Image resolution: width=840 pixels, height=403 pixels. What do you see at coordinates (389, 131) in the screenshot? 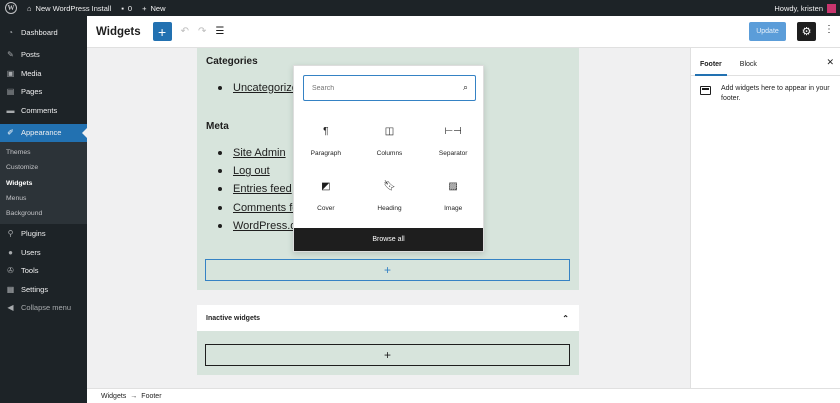
I see `columns-icon: ◫` at bounding box center [389, 131].